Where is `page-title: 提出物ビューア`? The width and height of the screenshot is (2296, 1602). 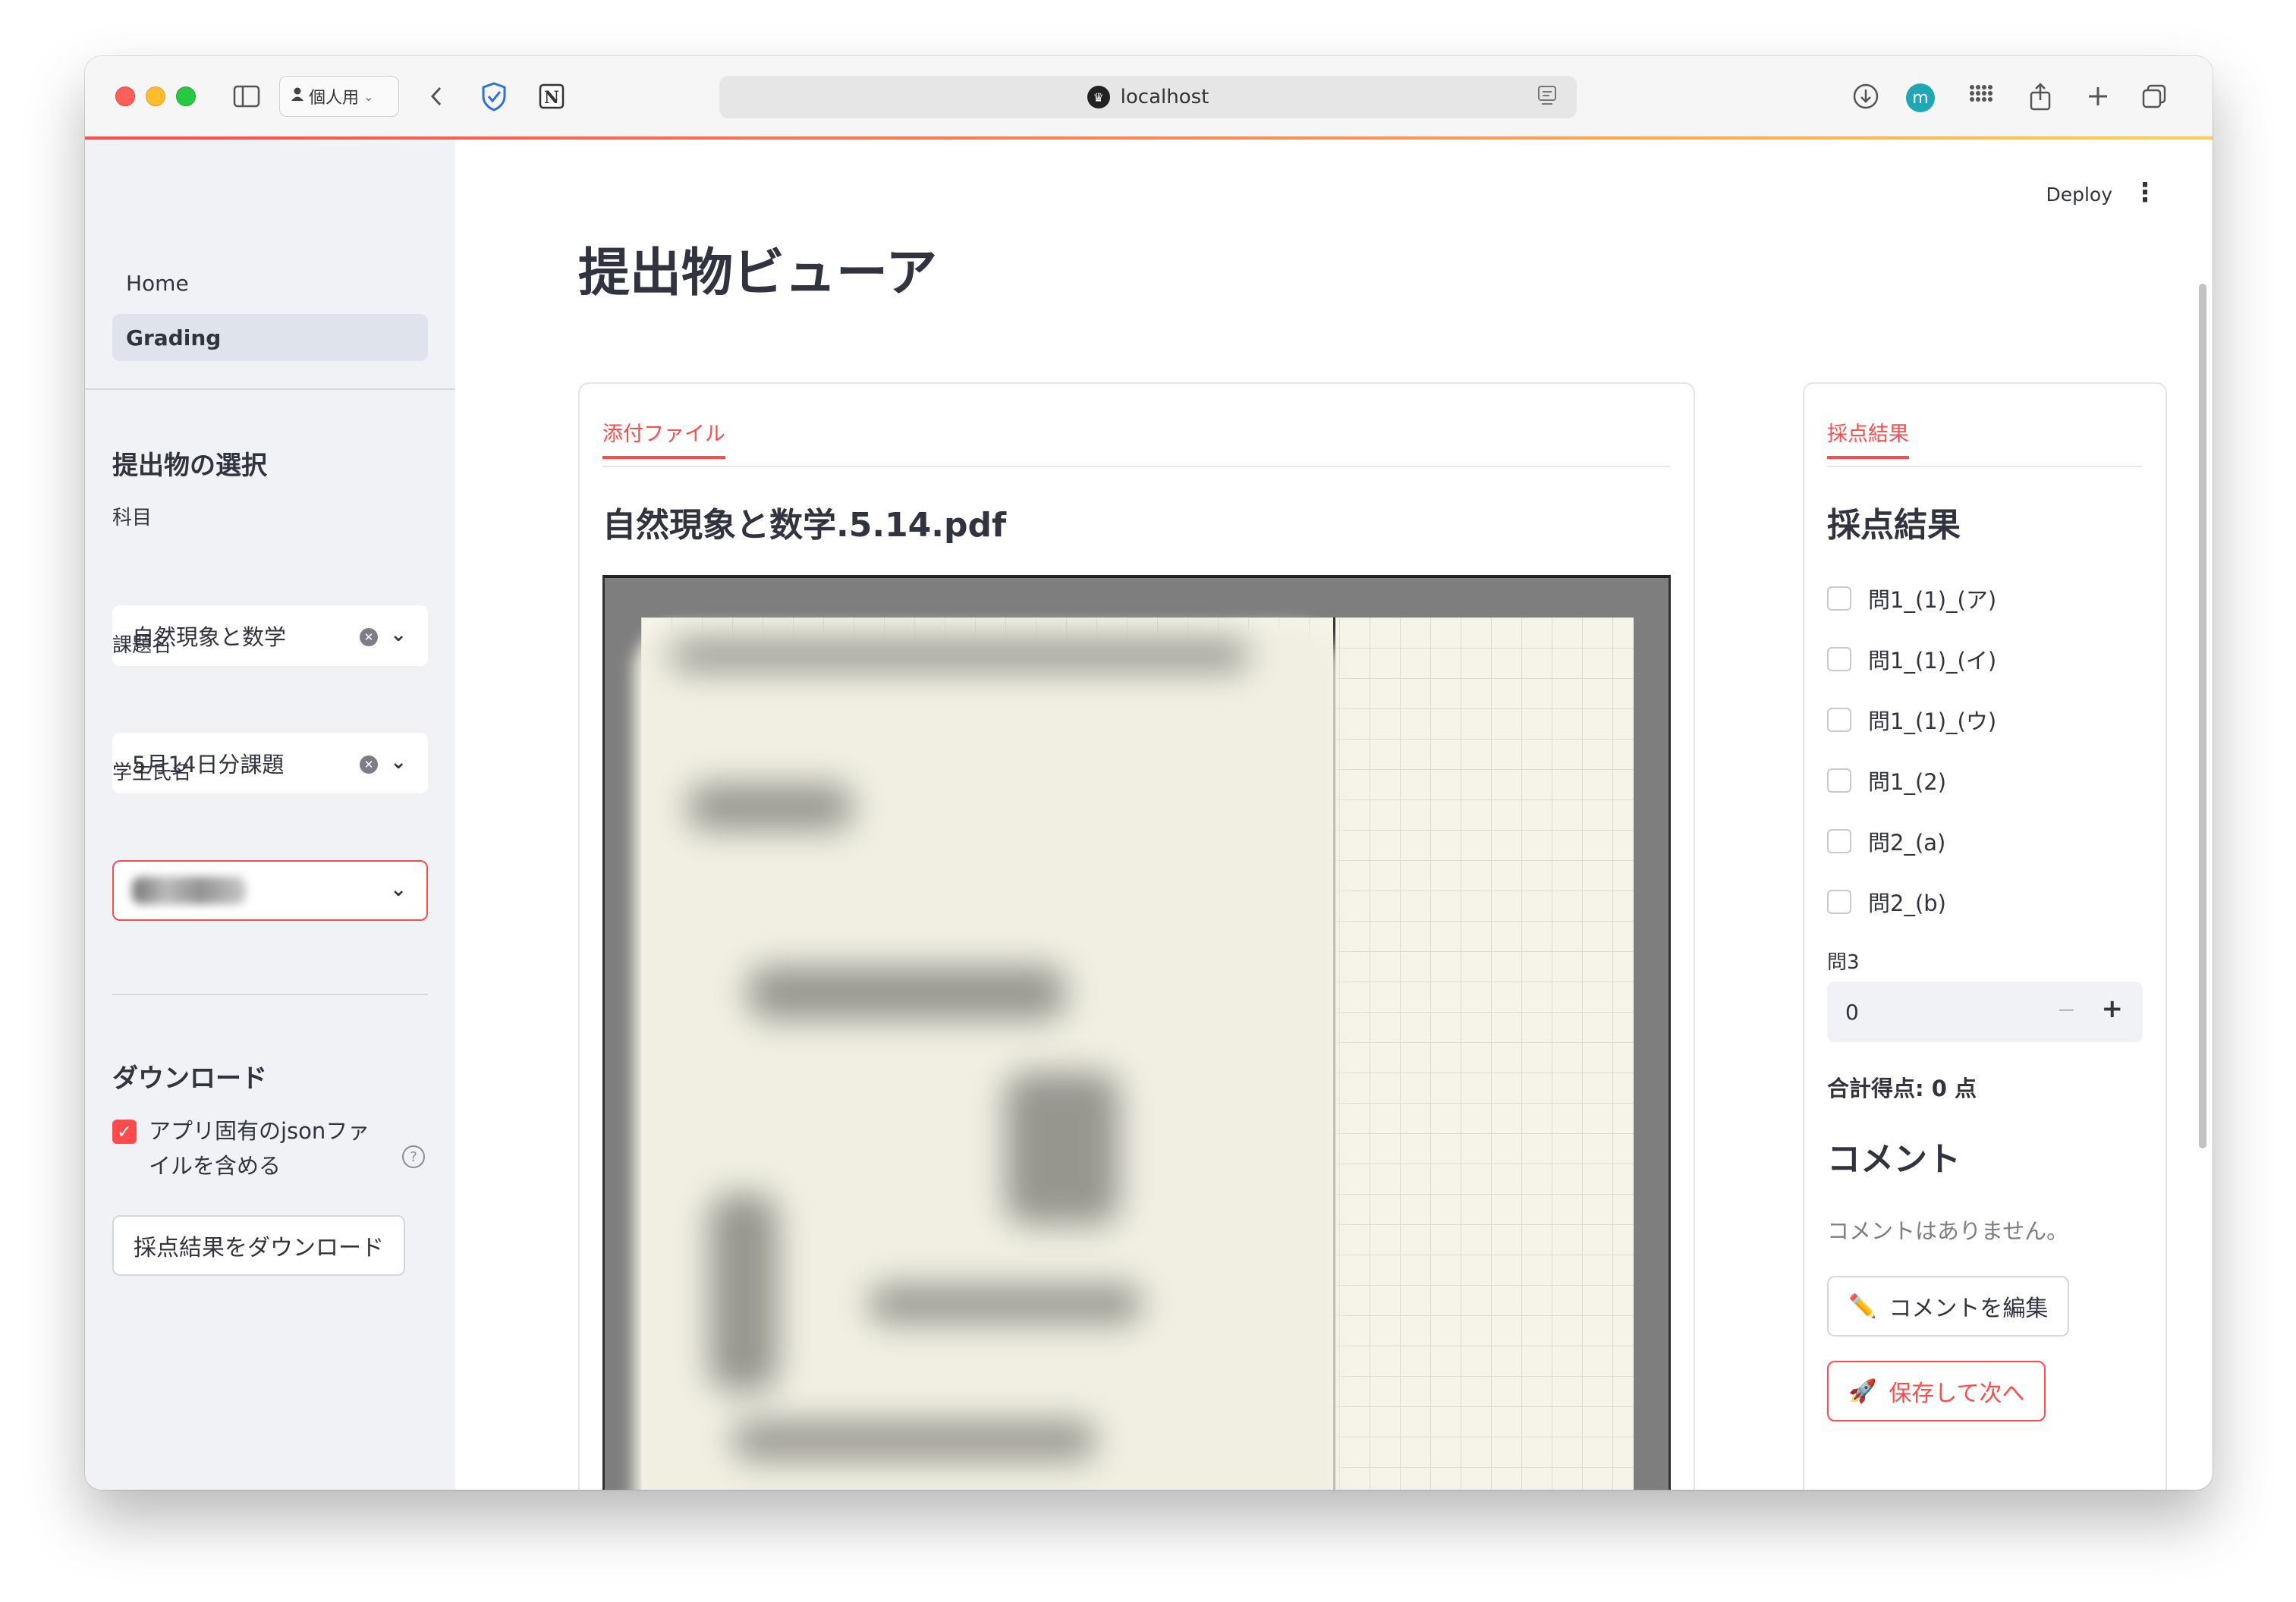
page-title: 提出物ビューア is located at coordinates (758, 273).